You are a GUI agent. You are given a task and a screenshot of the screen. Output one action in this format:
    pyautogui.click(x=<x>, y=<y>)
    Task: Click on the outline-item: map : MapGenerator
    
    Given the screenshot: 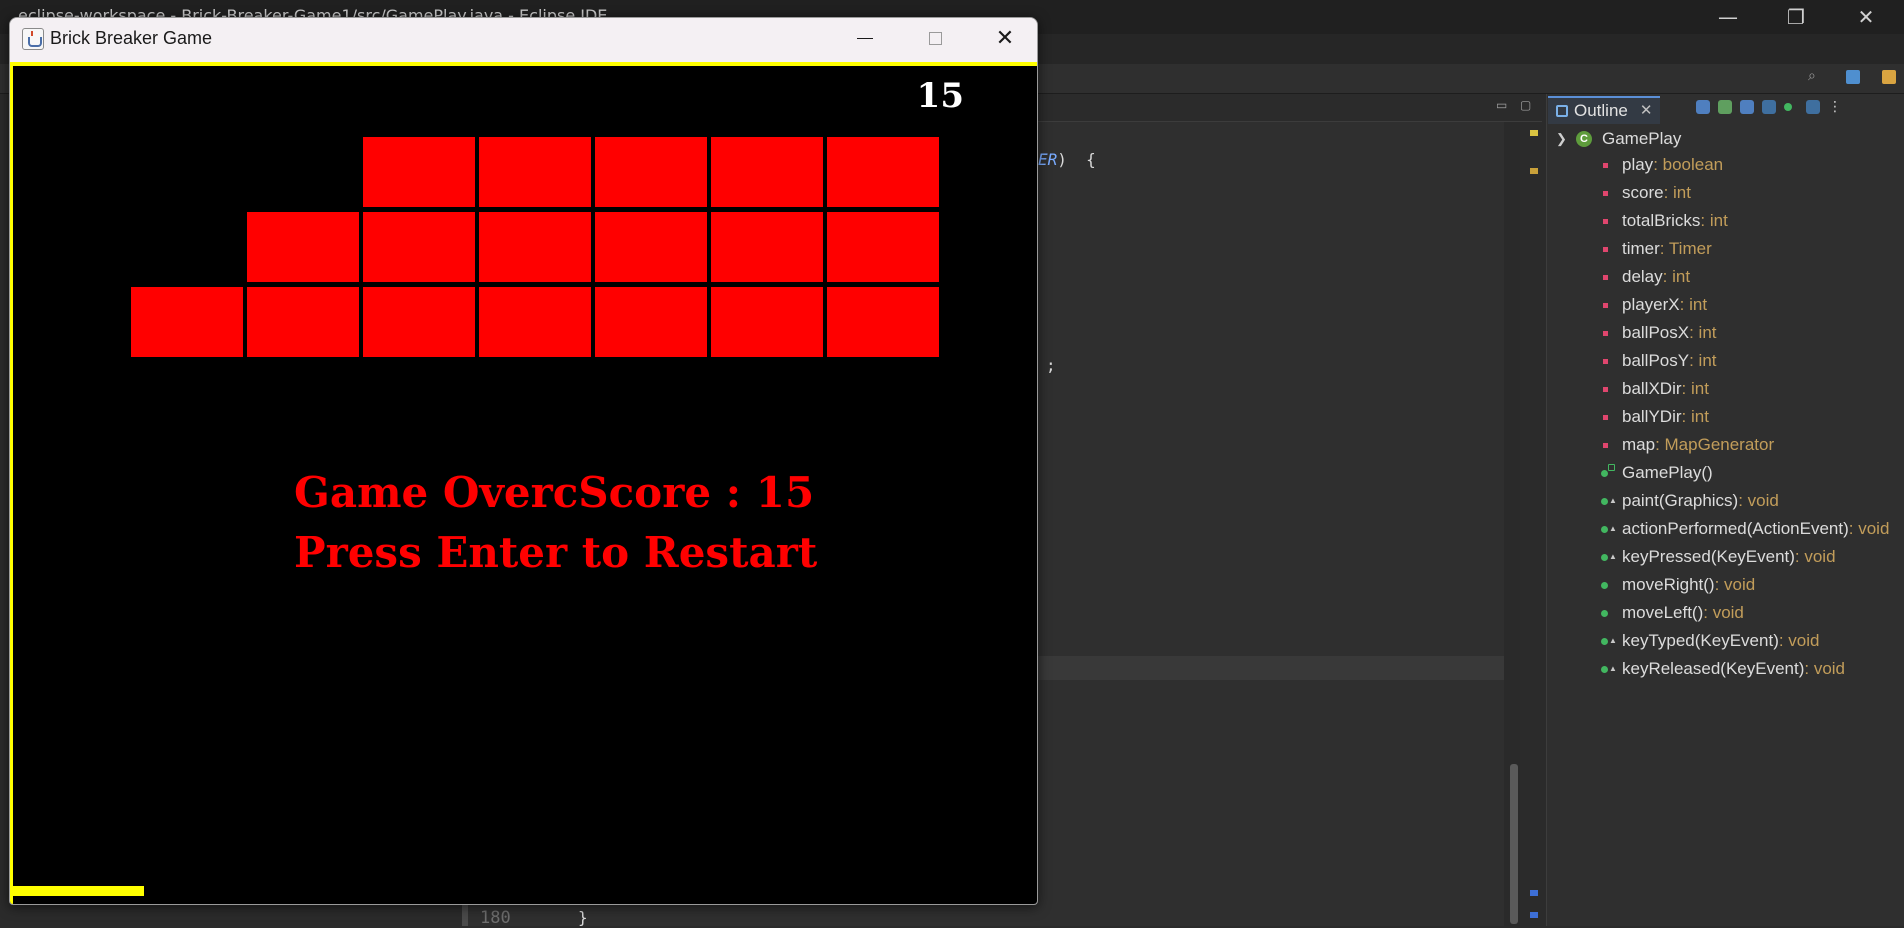 What is the action you would take?
    pyautogui.click(x=1687, y=445)
    